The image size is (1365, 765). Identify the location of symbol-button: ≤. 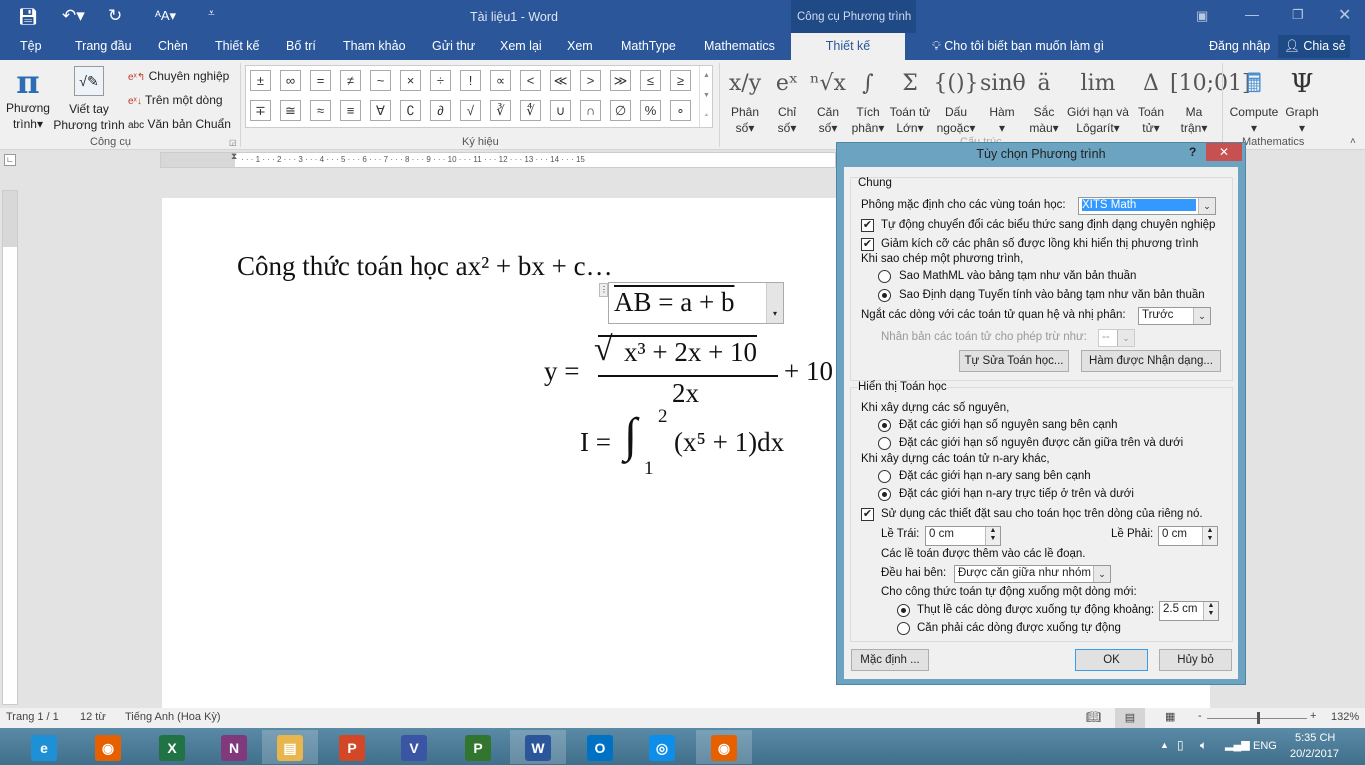
(650, 80).